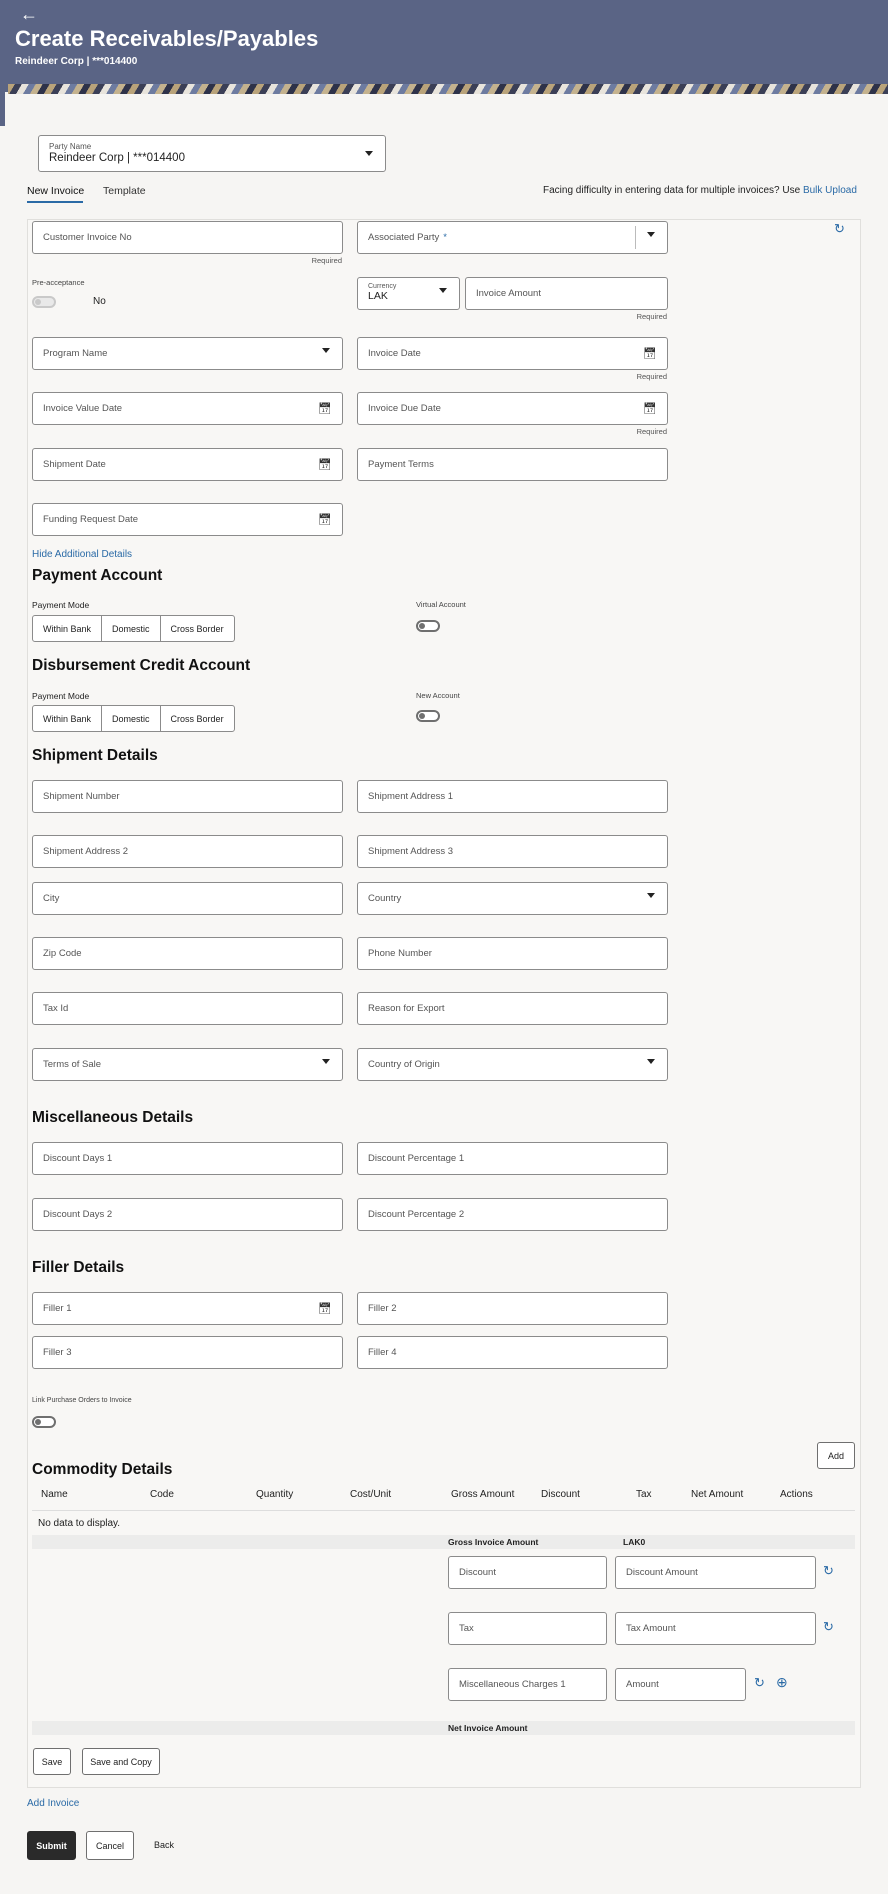 Image resolution: width=888 pixels, height=1894 pixels. I want to click on filler-2-input: Filler 2, so click(512, 1308).